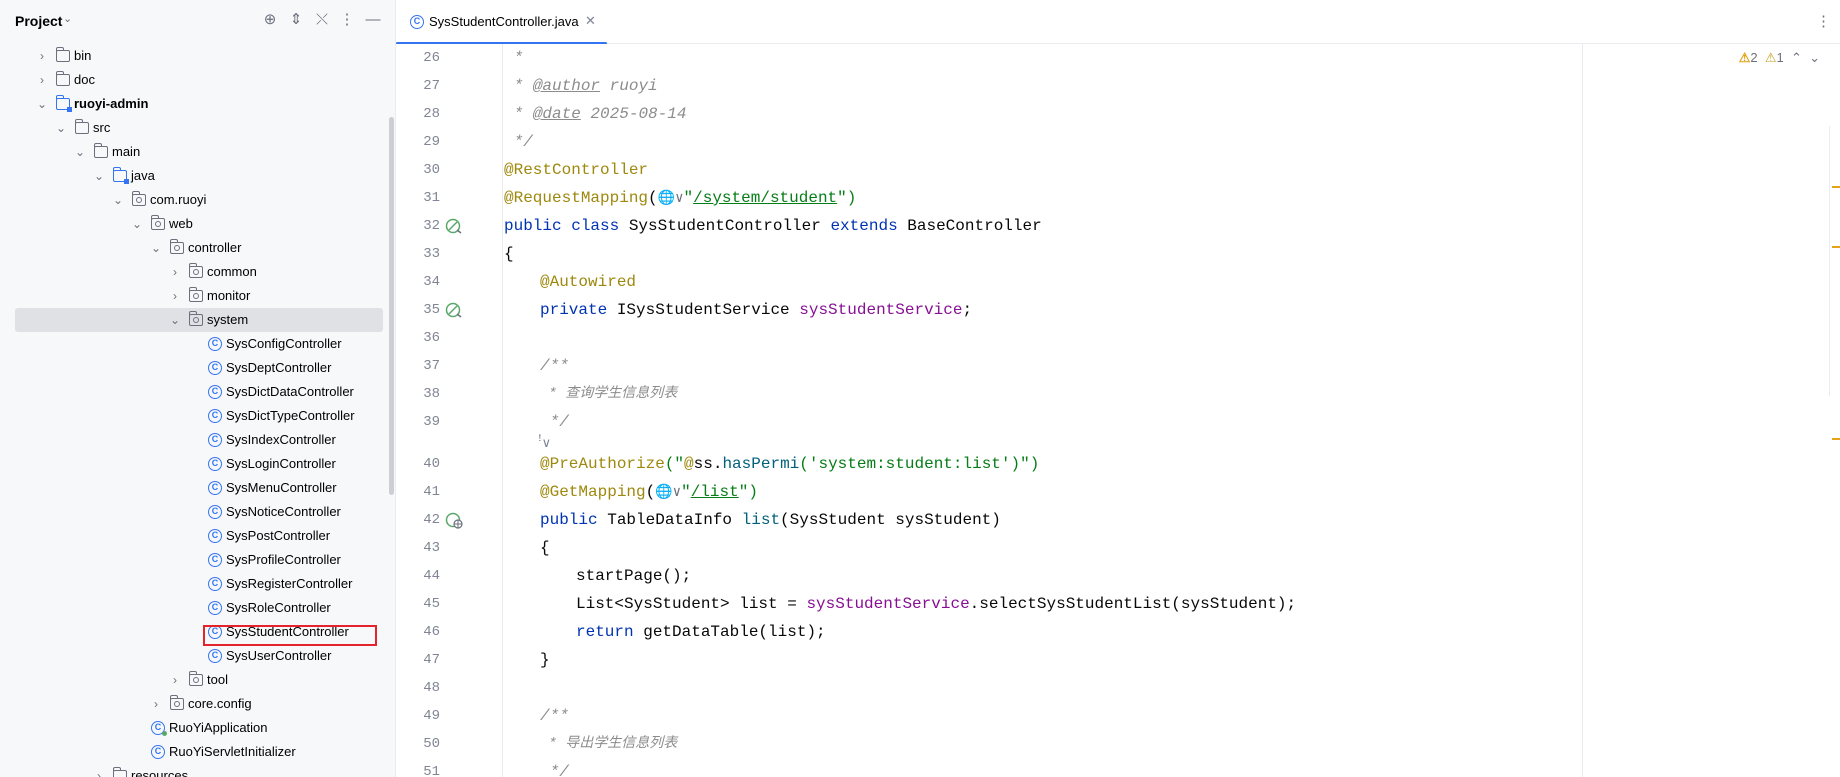 This screenshot has height=777, width=1840. Describe the element at coordinates (1823, 21) in the screenshot. I see `more-options-icon: ⋮` at that location.